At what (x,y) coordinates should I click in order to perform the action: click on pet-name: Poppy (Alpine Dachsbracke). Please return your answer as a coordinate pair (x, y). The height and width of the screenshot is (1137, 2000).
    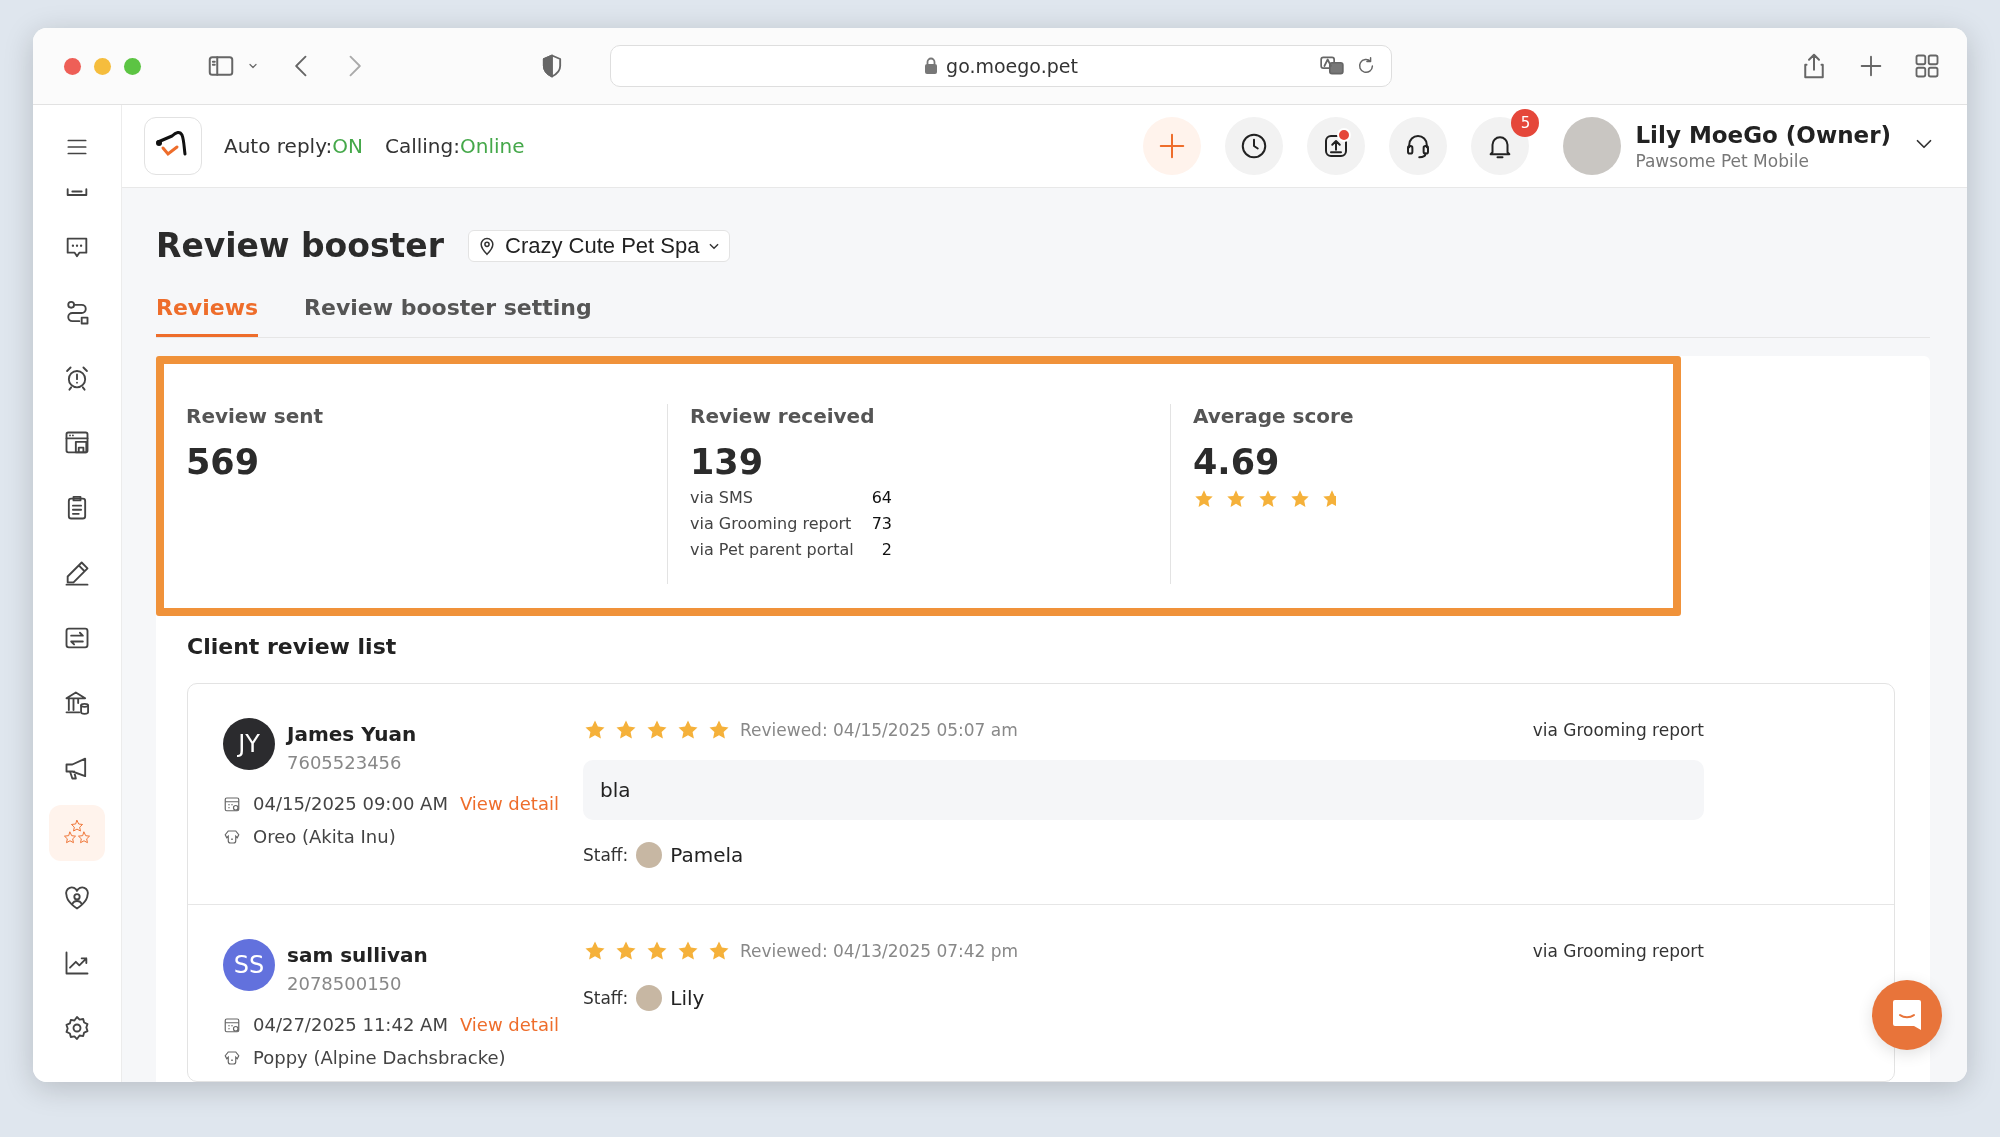
    Looking at the image, I should click on (379, 1057).